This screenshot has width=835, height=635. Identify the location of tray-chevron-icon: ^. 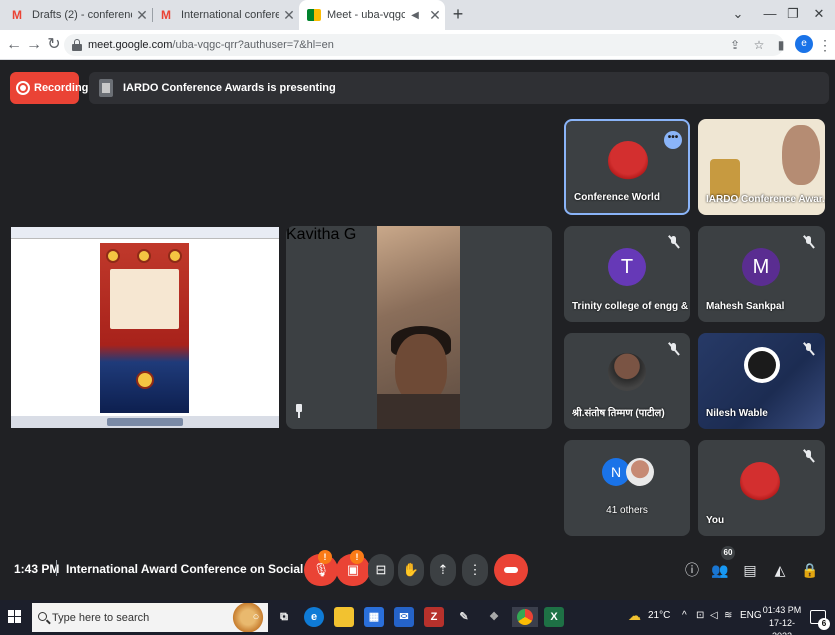
(684, 615).